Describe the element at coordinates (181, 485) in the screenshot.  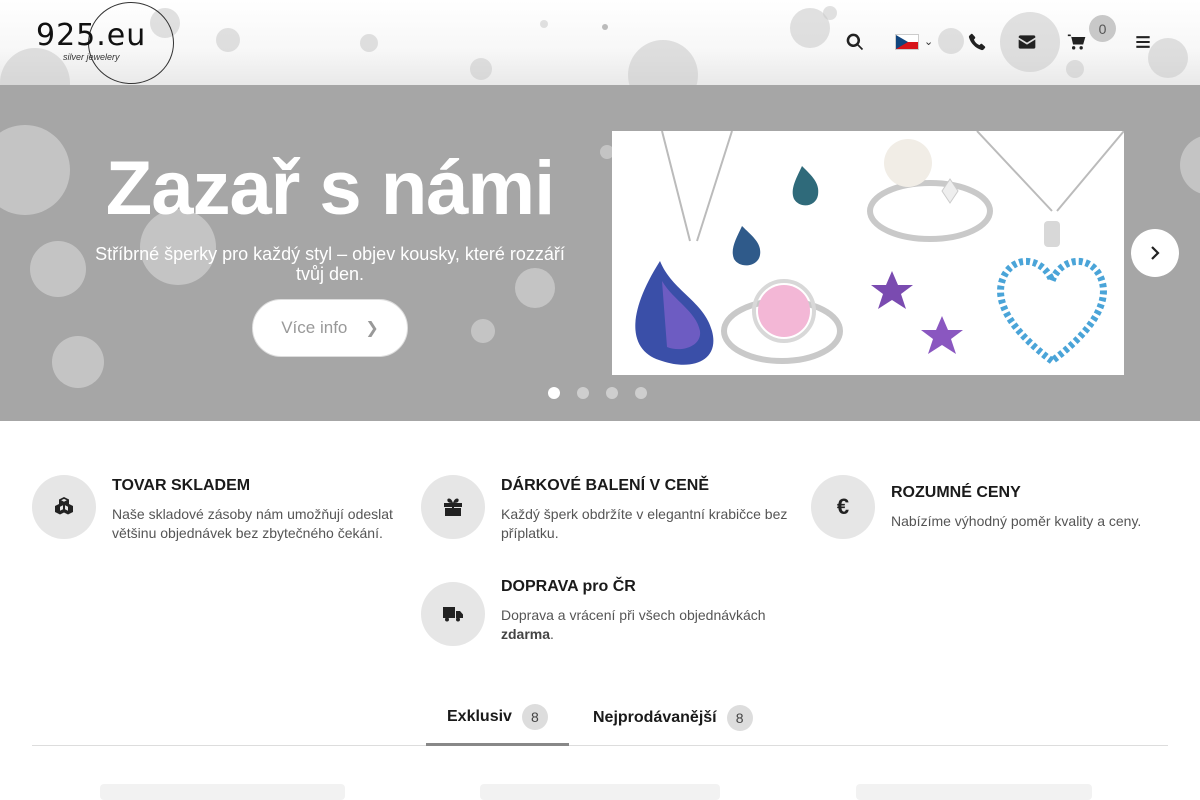
I see `feature-title: TOVAR SKLADEM` at that location.